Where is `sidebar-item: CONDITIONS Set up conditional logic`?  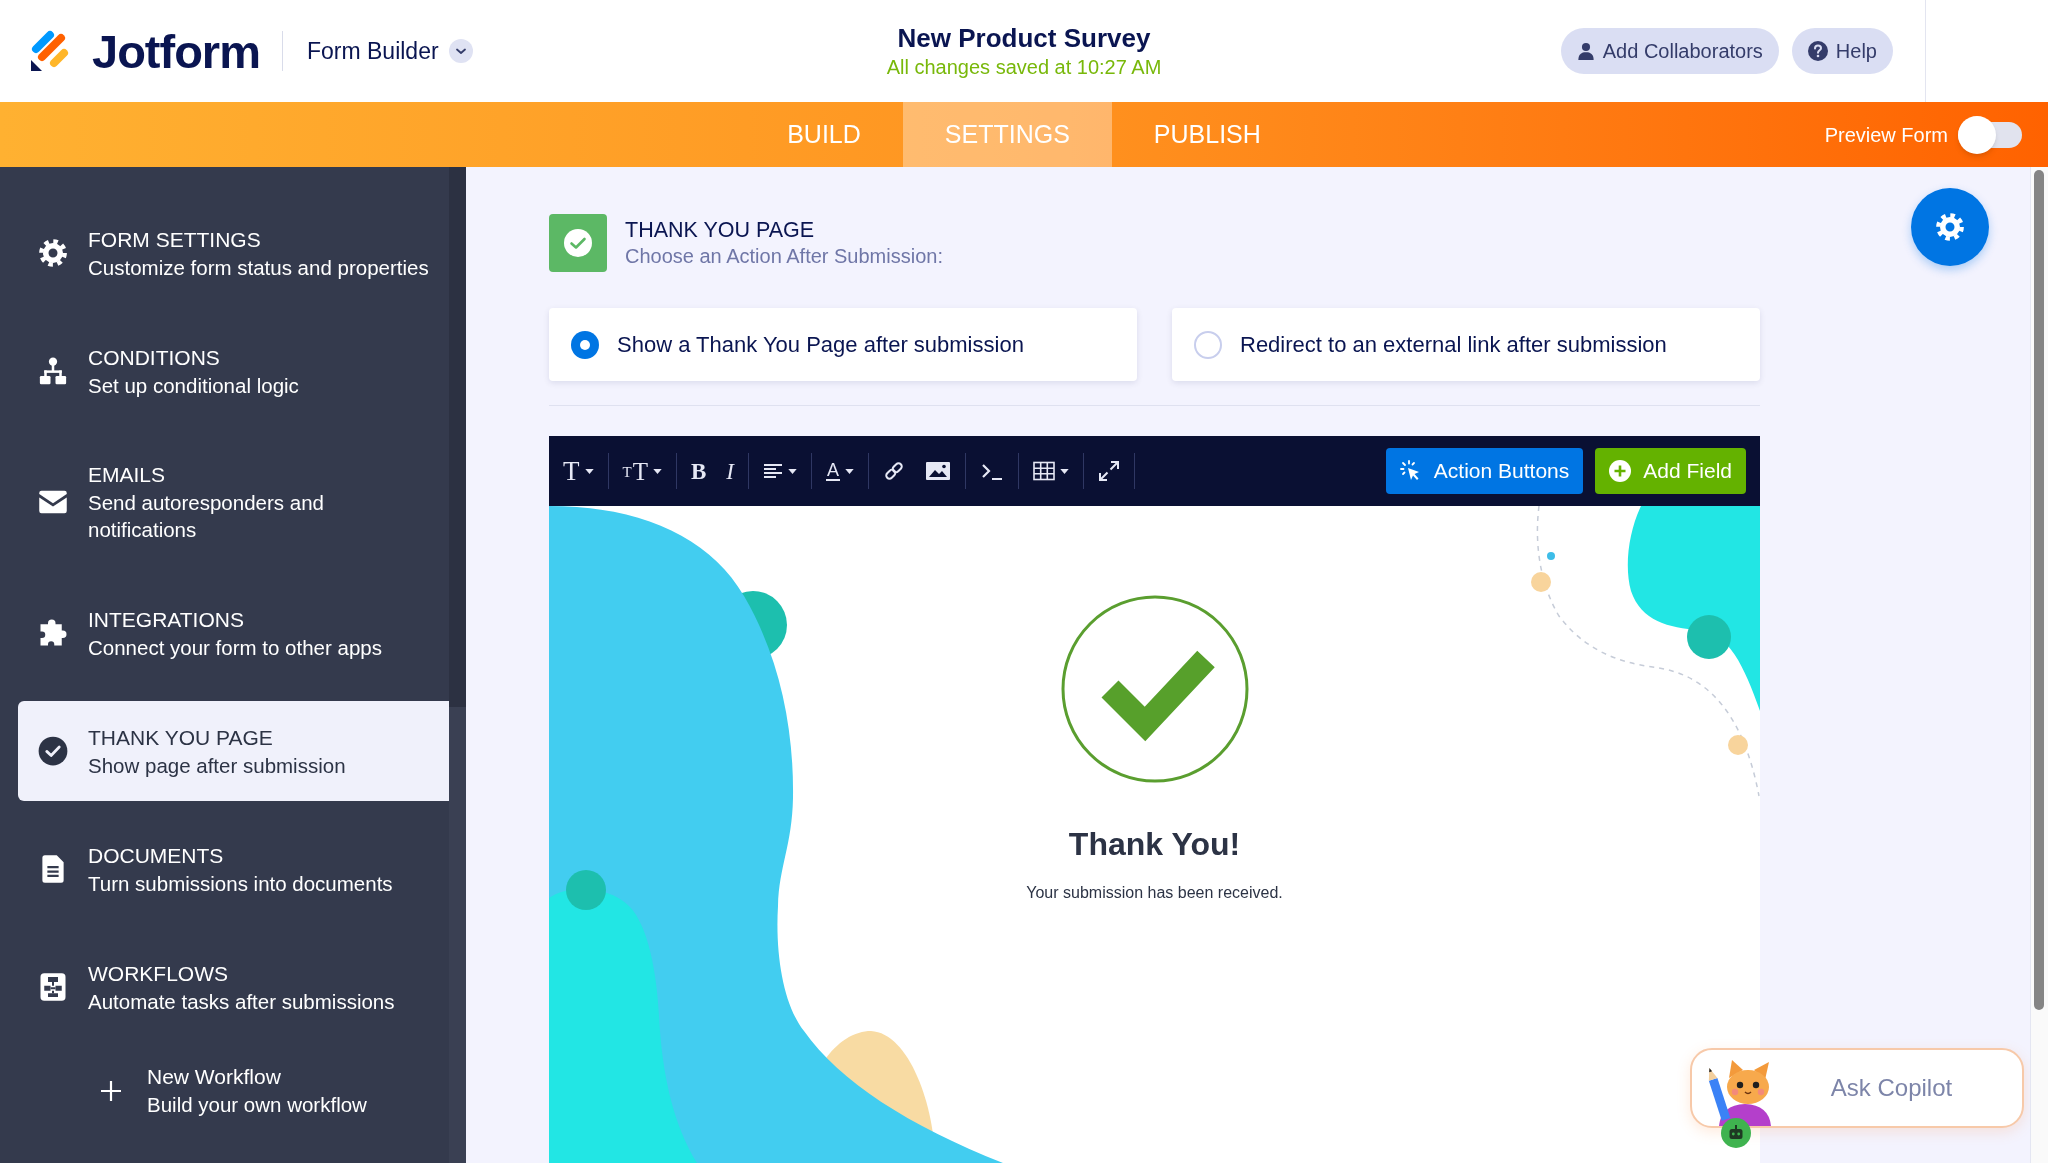 sidebar-item: CONDITIONS Set up conditional logic is located at coordinates (233, 371).